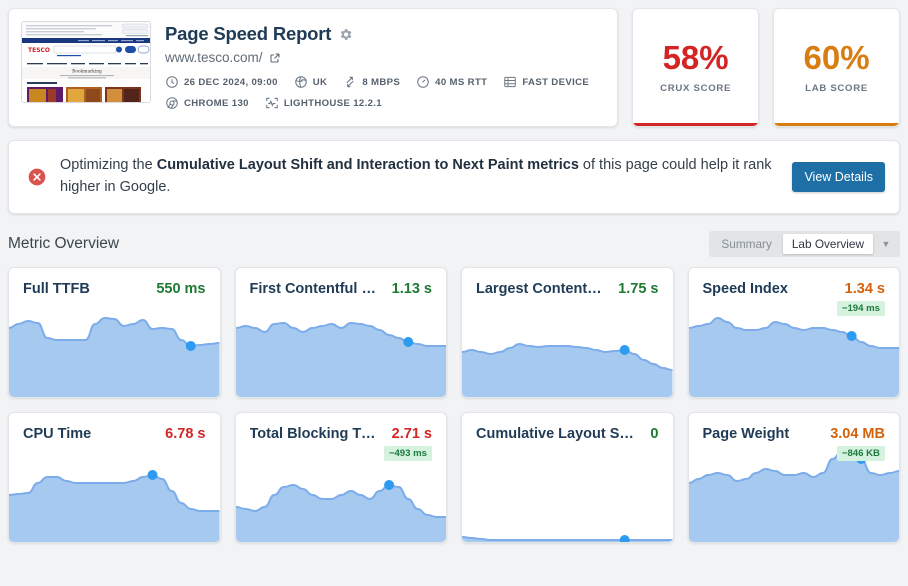 The height and width of the screenshot is (586, 908). What do you see at coordinates (114, 477) in the screenshot?
I see `metric-card: CPU Time 6.78 s` at bounding box center [114, 477].